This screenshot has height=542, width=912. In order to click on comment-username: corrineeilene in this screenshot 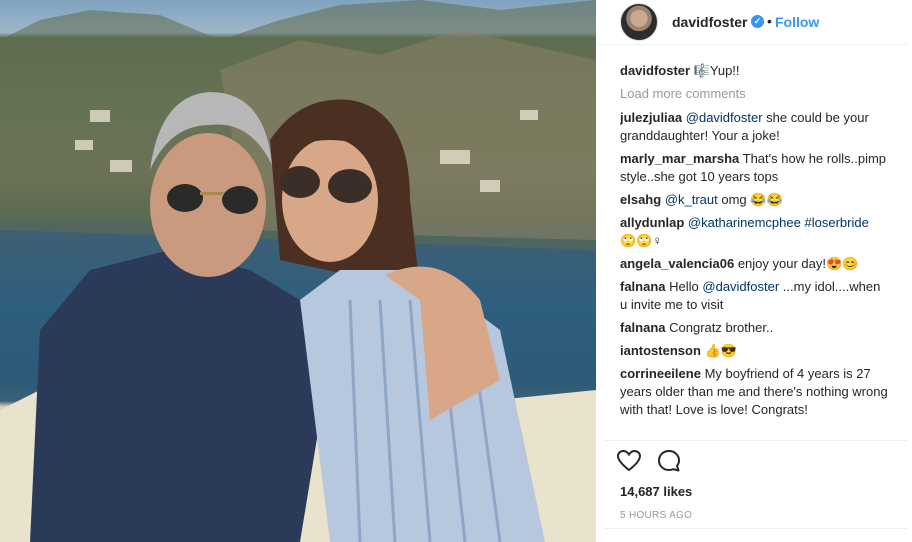, I will do `click(660, 373)`.